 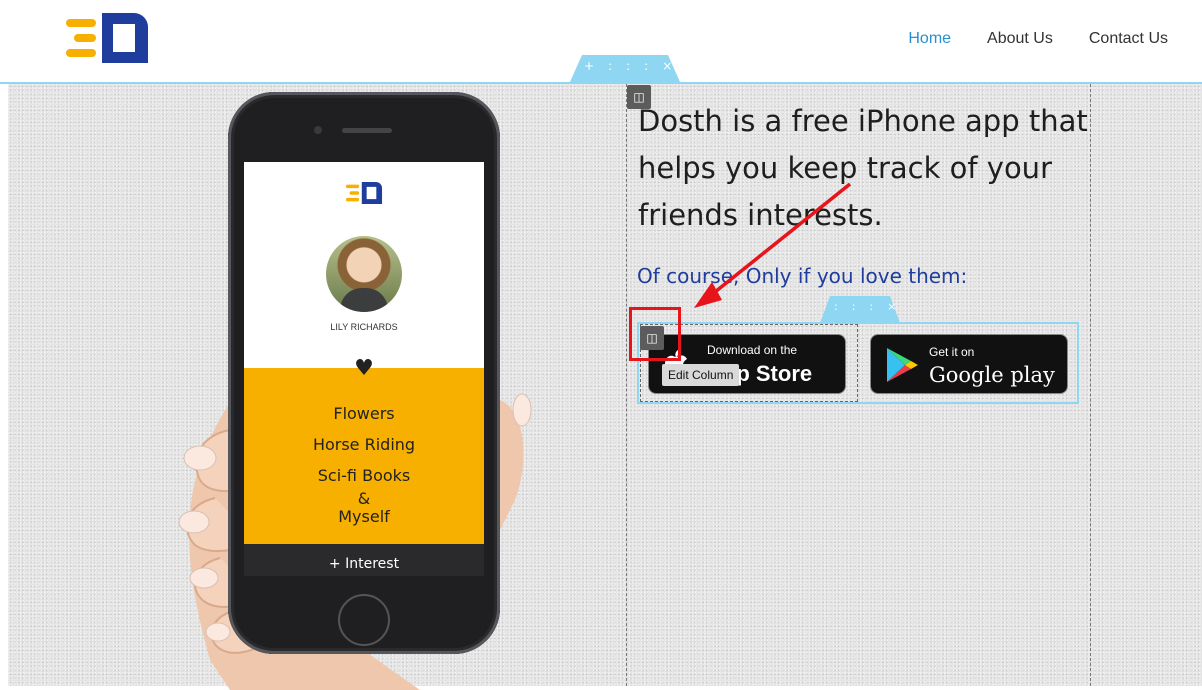 I want to click on app-store-small-text: Download on the, so click(x=752, y=350).